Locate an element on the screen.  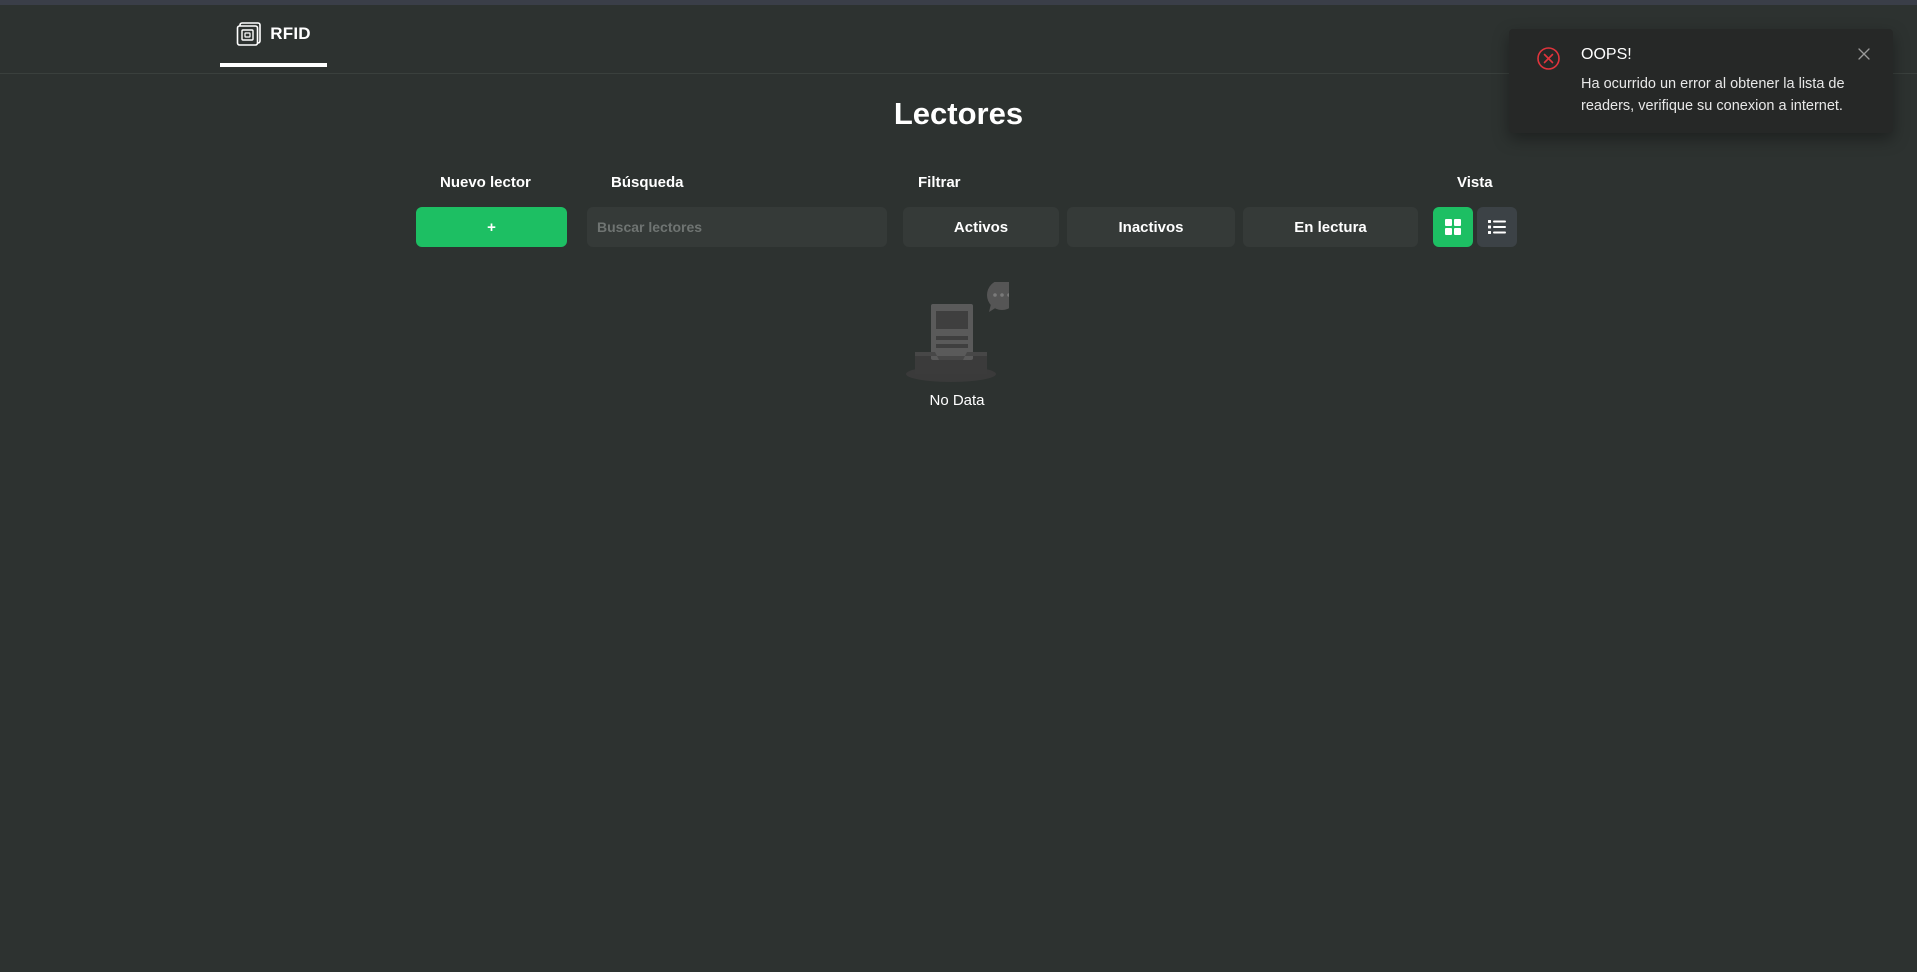
error-circle-icon is located at coordinates (1548, 58).